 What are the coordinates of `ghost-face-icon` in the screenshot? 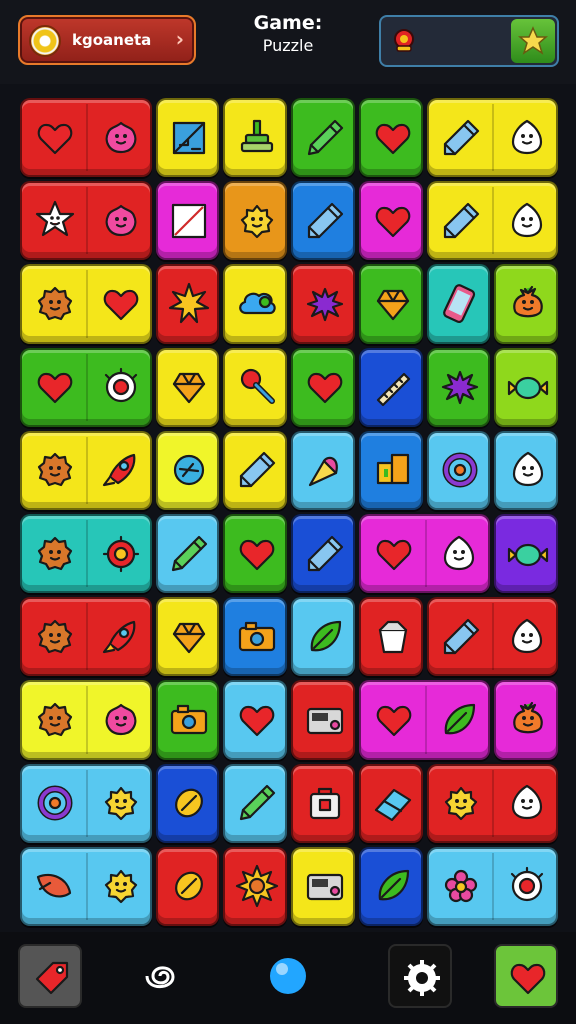 It's located at (527, 219).